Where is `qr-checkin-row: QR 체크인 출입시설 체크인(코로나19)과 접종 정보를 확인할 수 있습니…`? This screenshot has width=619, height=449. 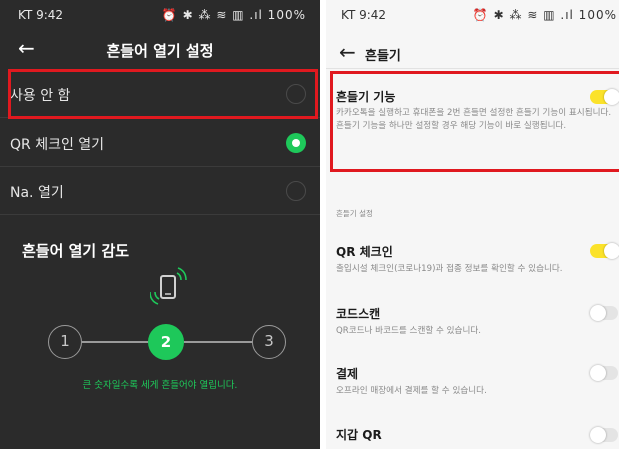
qr-checkin-row: QR 체크인 출입시설 체크인(코로나19)과 접종 정보를 확인할 수 있습니… is located at coordinates (475, 263).